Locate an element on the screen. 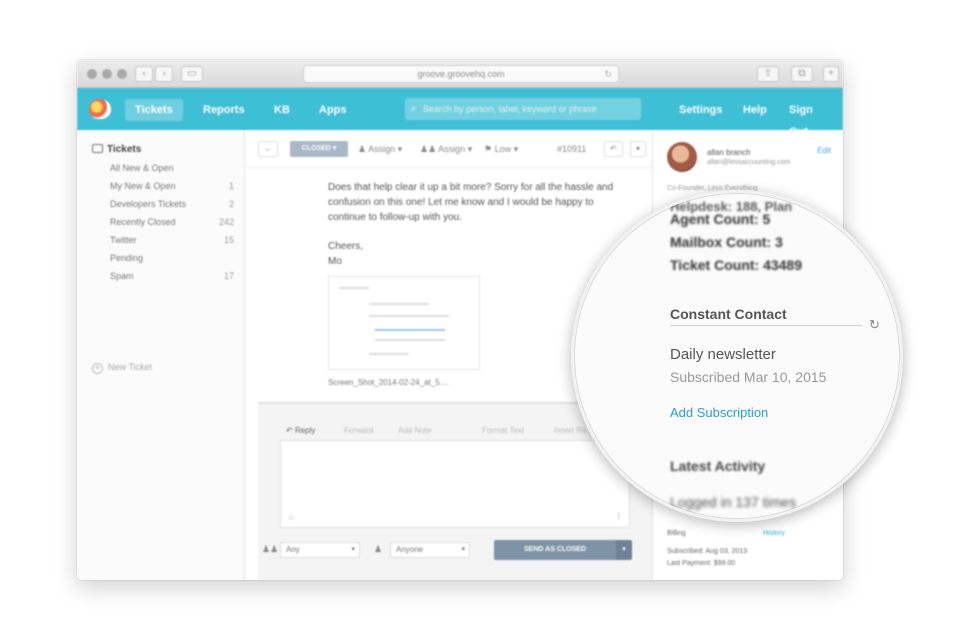 The width and height of the screenshot is (960, 640). constant-contact-title: Constant Contact is located at coordinates (728, 314).